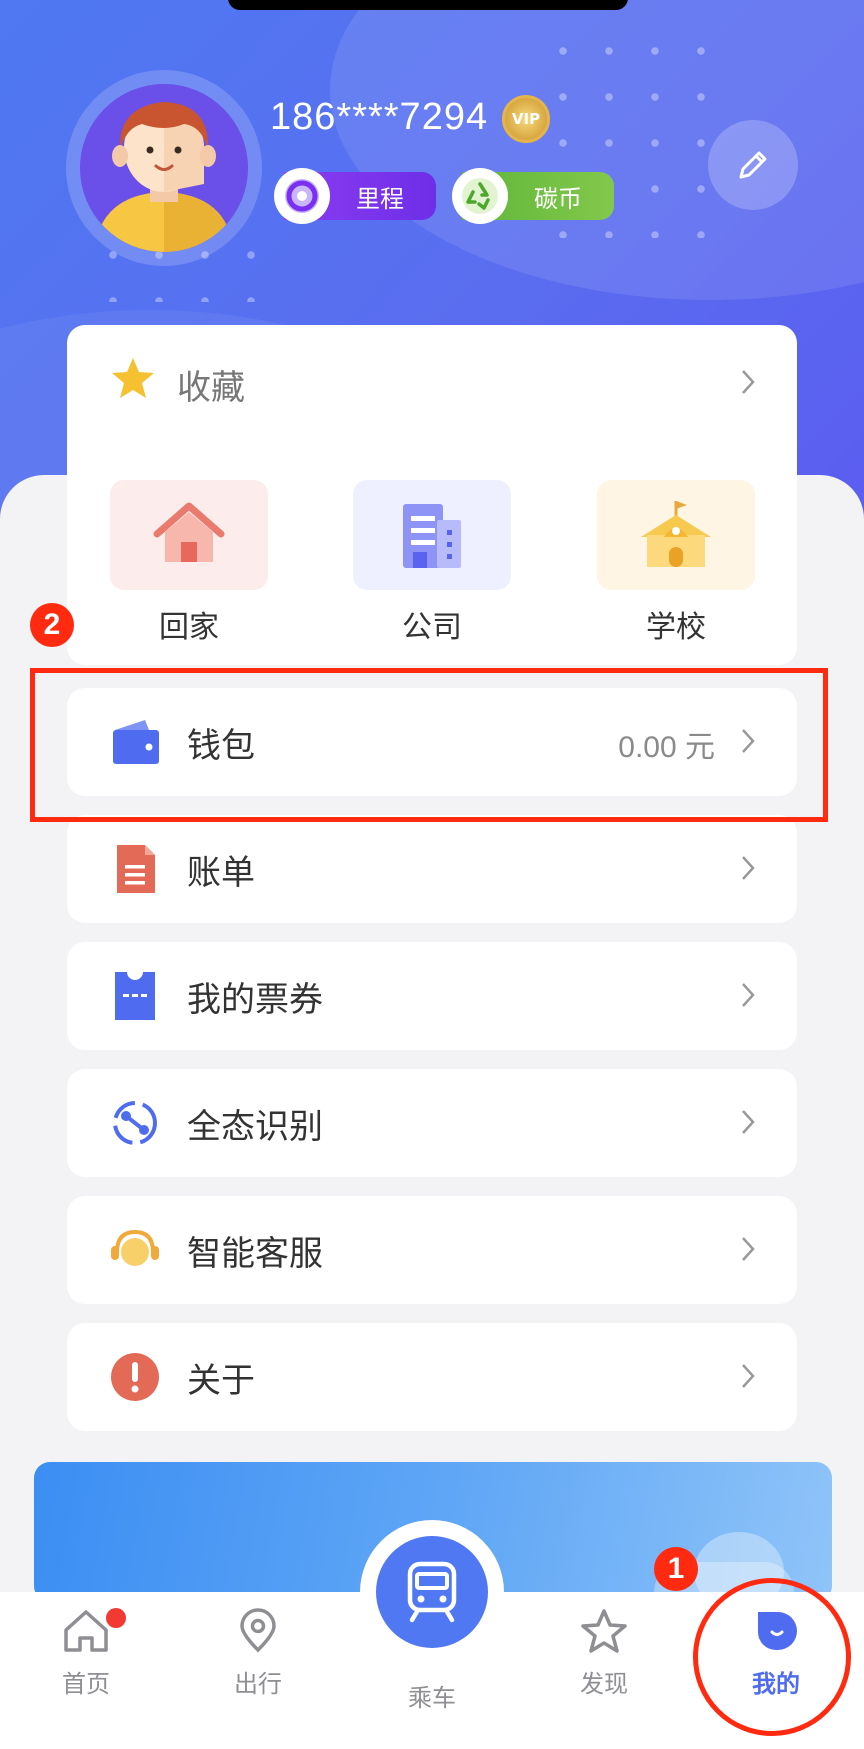  Describe the element at coordinates (211, 388) in the screenshot. I see `favorites-title: 收藏` at that location.